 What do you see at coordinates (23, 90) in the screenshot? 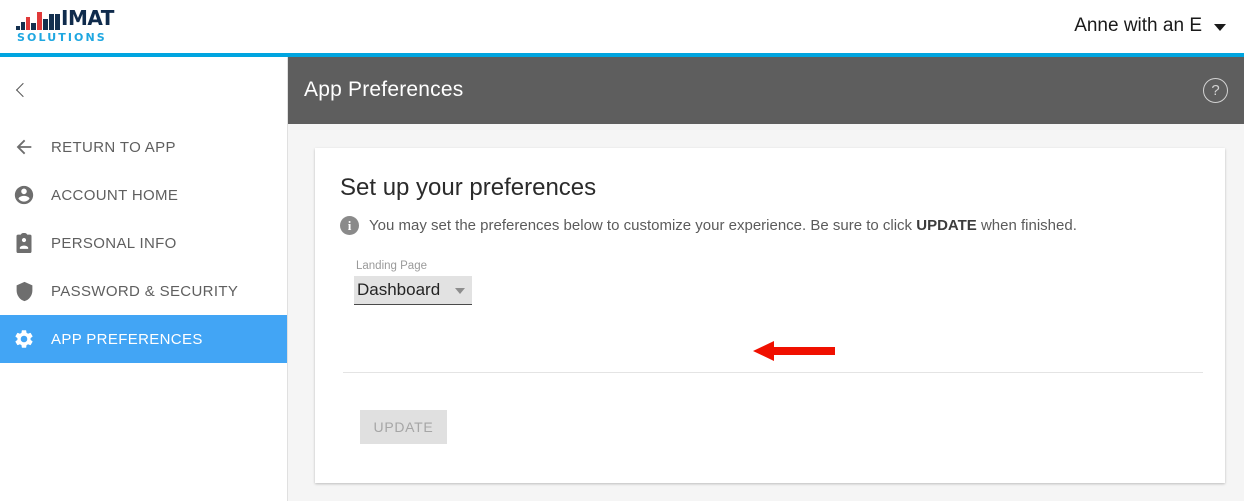
I see `chevron-left-icon` at bounding box center [23, 90].